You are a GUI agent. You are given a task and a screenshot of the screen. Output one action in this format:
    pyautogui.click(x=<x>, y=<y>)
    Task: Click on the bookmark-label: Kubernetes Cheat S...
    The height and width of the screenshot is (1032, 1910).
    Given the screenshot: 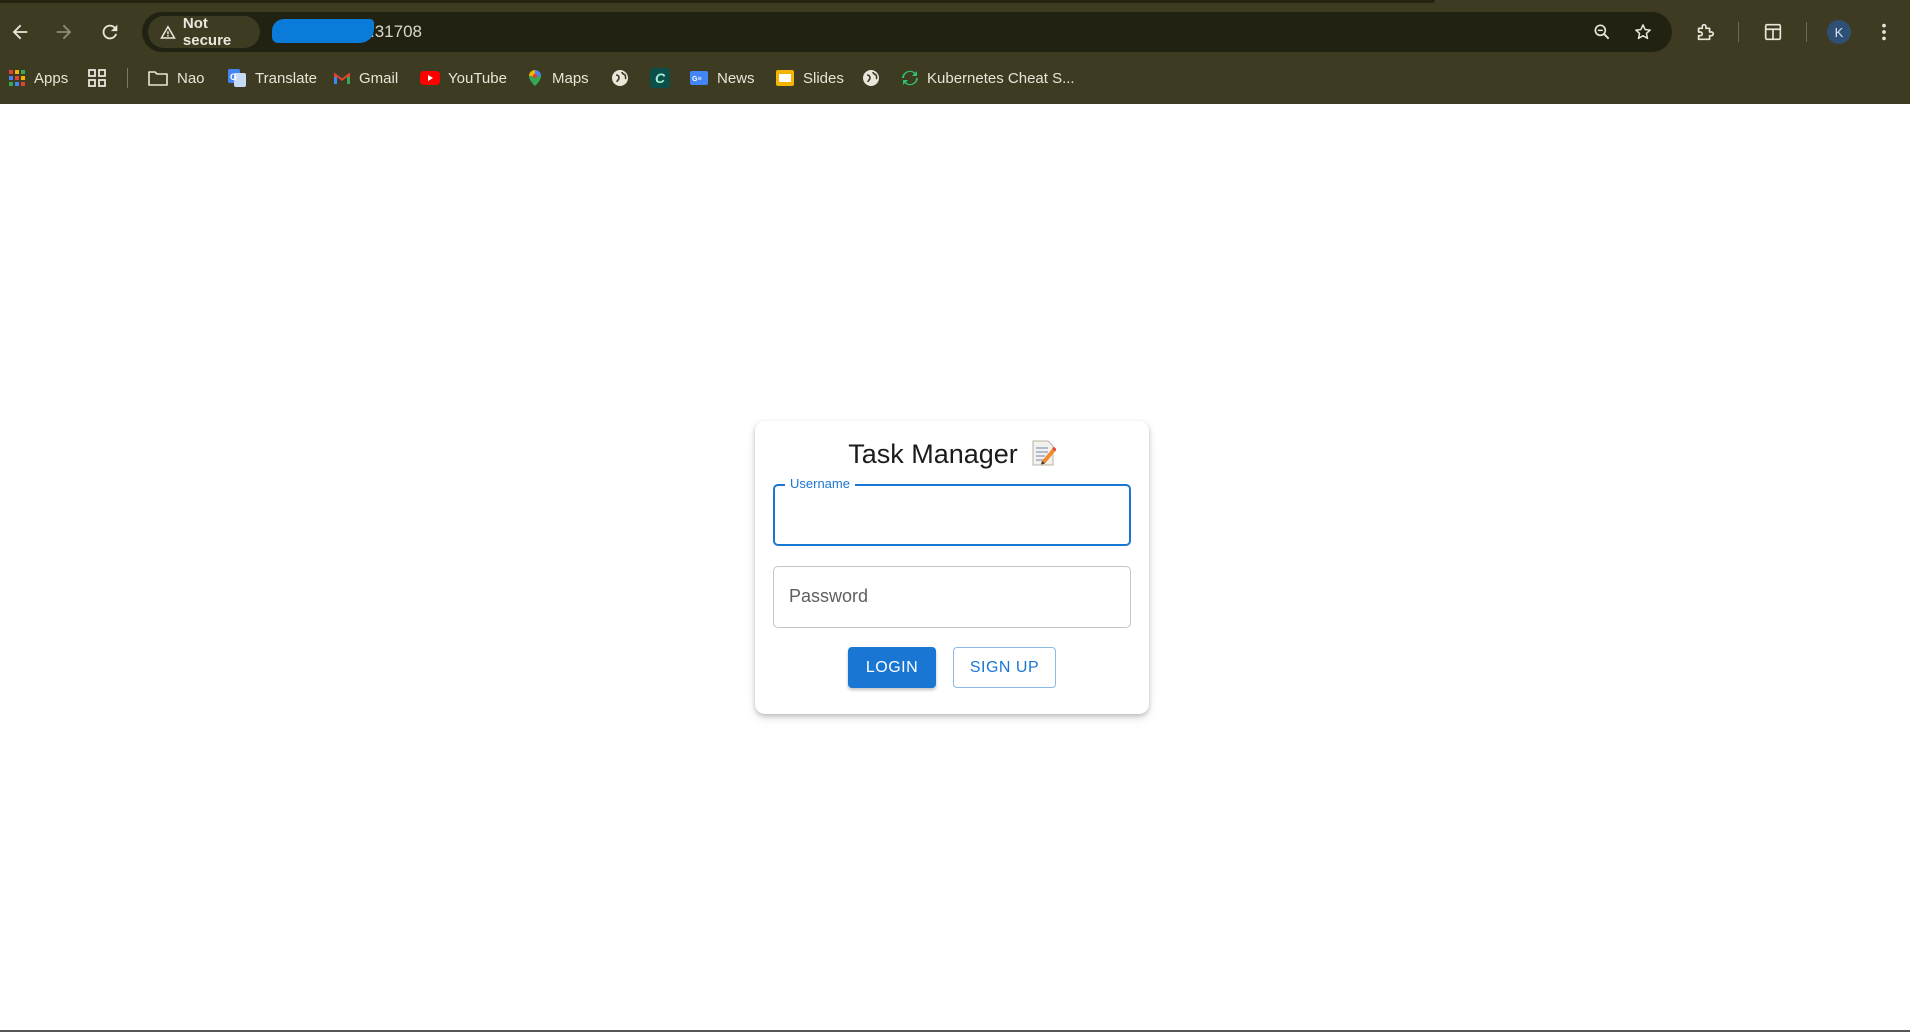 What is the action you would take?
    pyautogui.click(x=1001, y=78)
    